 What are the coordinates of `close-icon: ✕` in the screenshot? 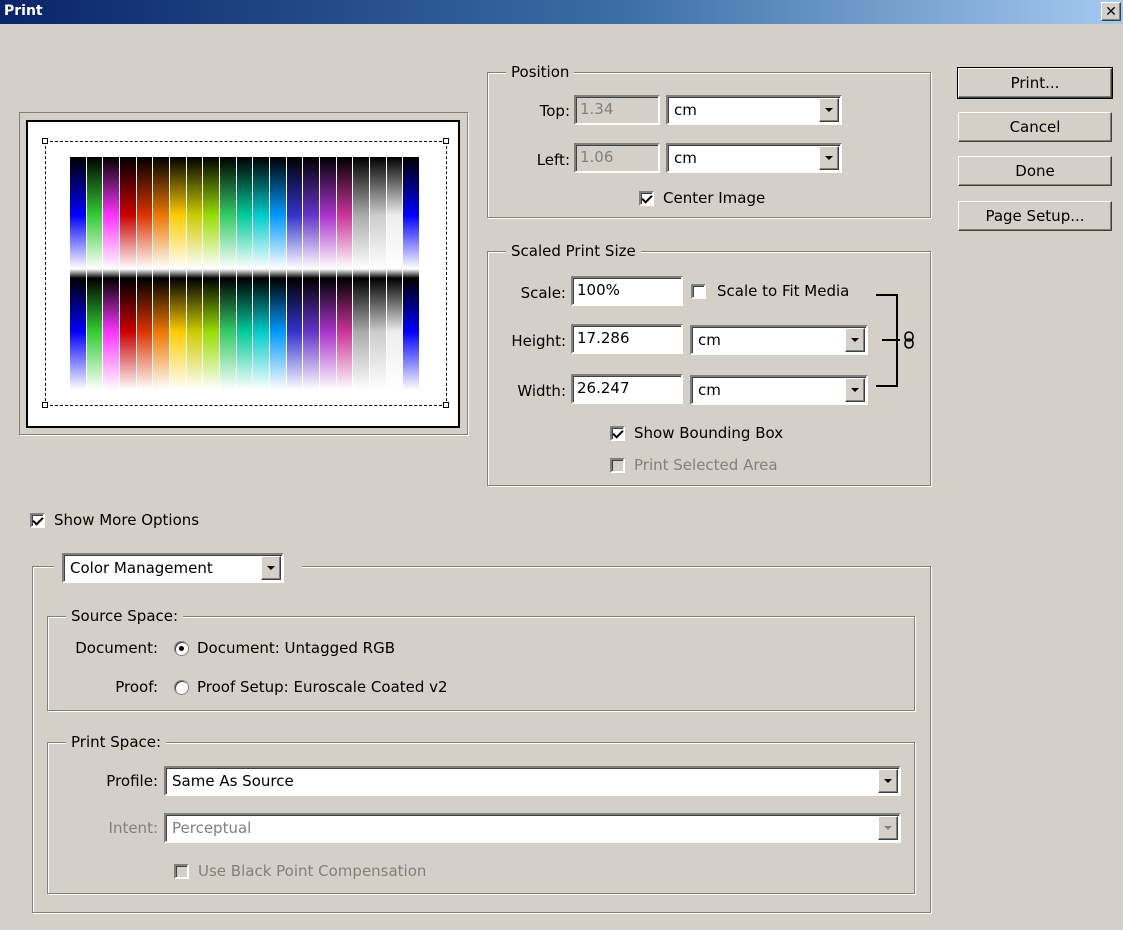 It's located at (1111, 11).